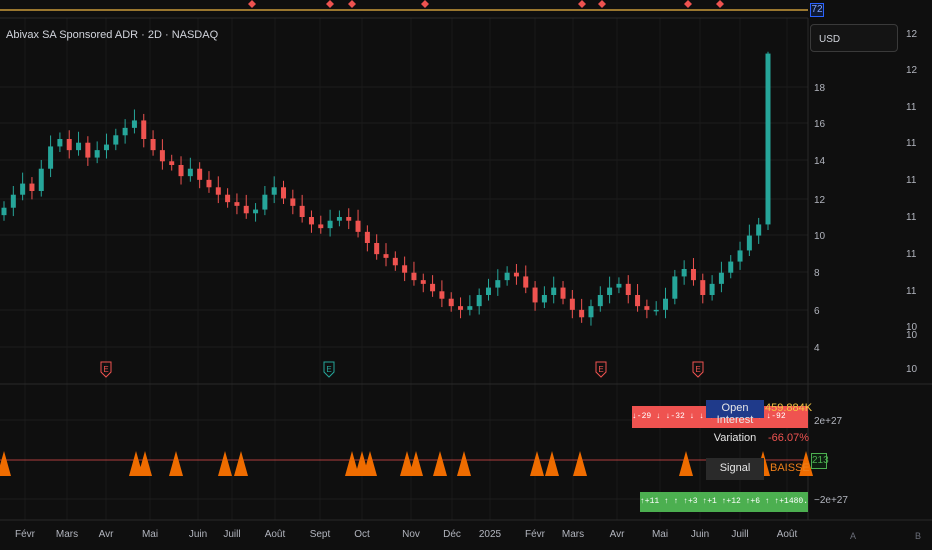  I want to click on price-tick: 6, so click(817, 311).